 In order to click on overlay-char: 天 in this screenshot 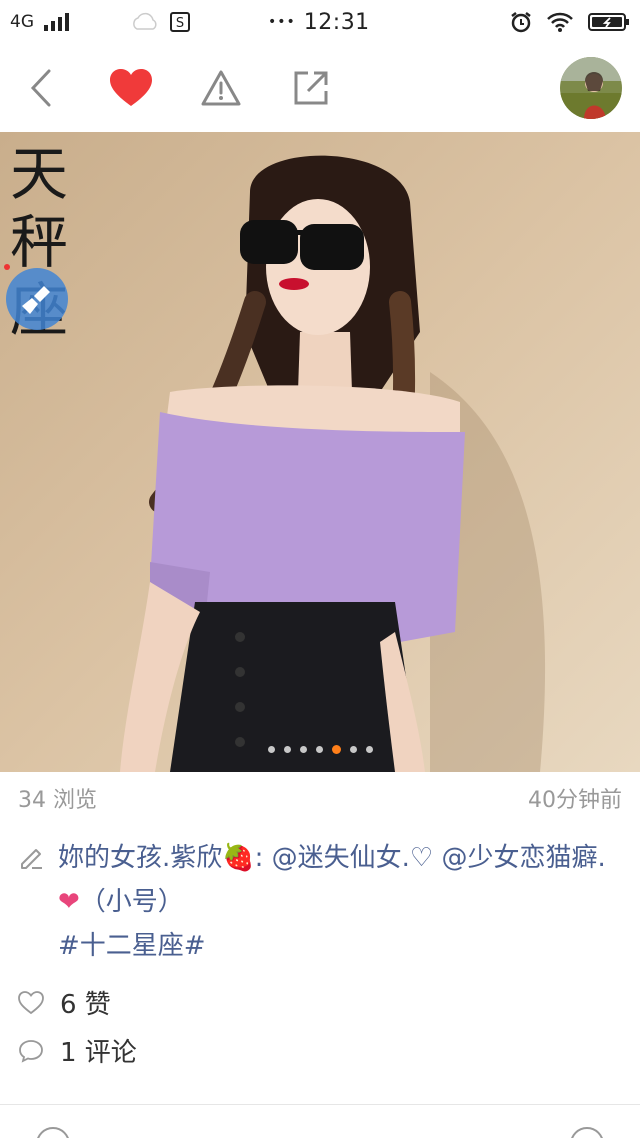, I will do `click(39, 174)`.